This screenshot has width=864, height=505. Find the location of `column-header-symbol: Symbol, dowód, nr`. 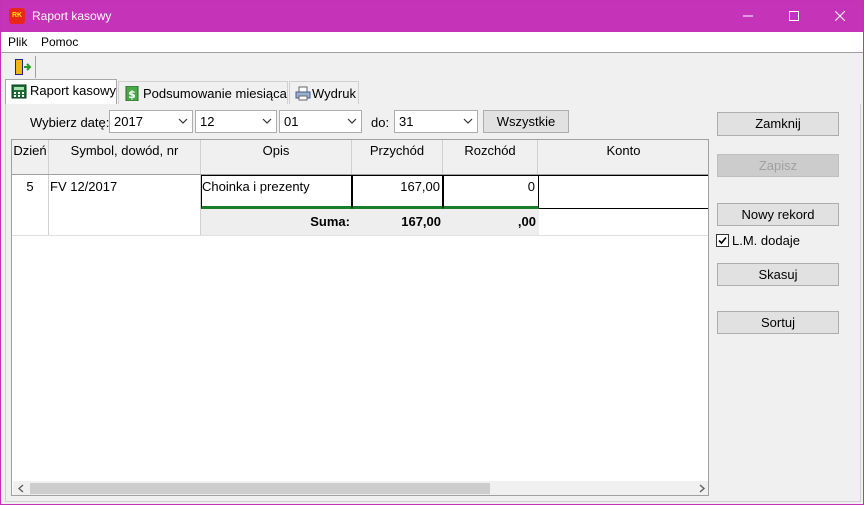

column-header-symbol: Symbol, dowód, nr is located at coordinates (125, 157).